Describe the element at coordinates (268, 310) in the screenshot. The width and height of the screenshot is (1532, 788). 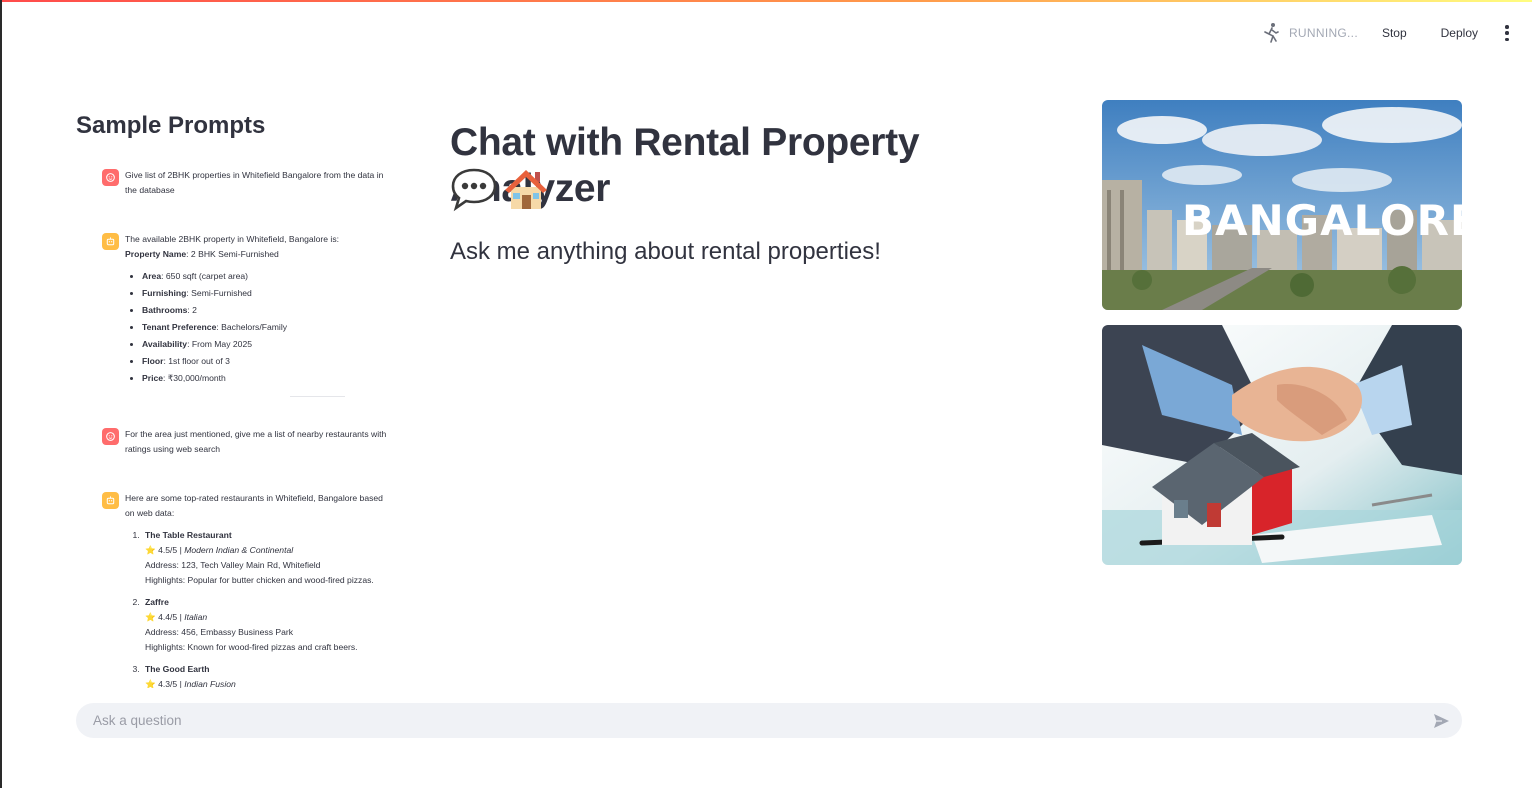
I see `list-item: Bathrooms: 2` at that location.